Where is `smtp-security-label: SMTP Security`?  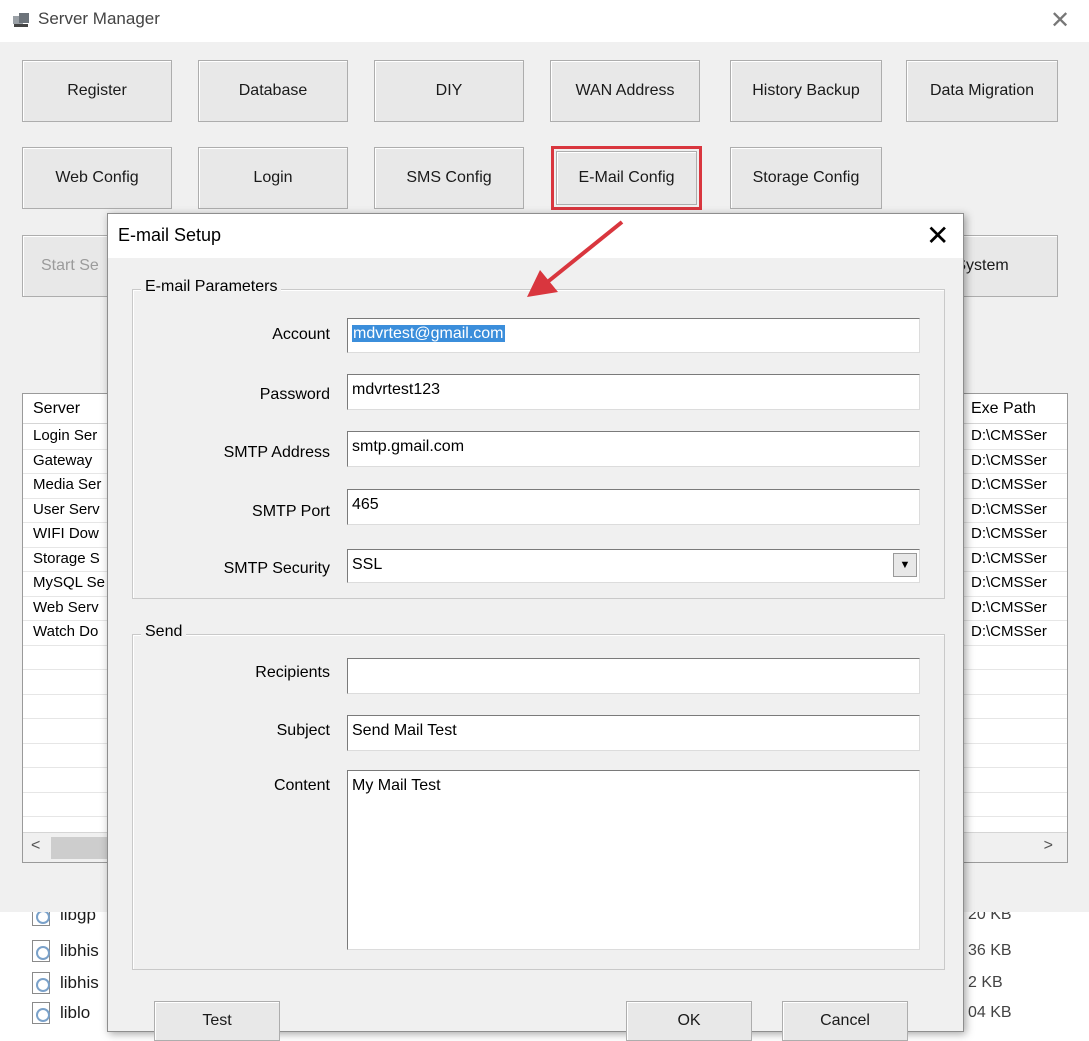 smtp-security-label: SMTP Security is located at coordinates (276, 568).